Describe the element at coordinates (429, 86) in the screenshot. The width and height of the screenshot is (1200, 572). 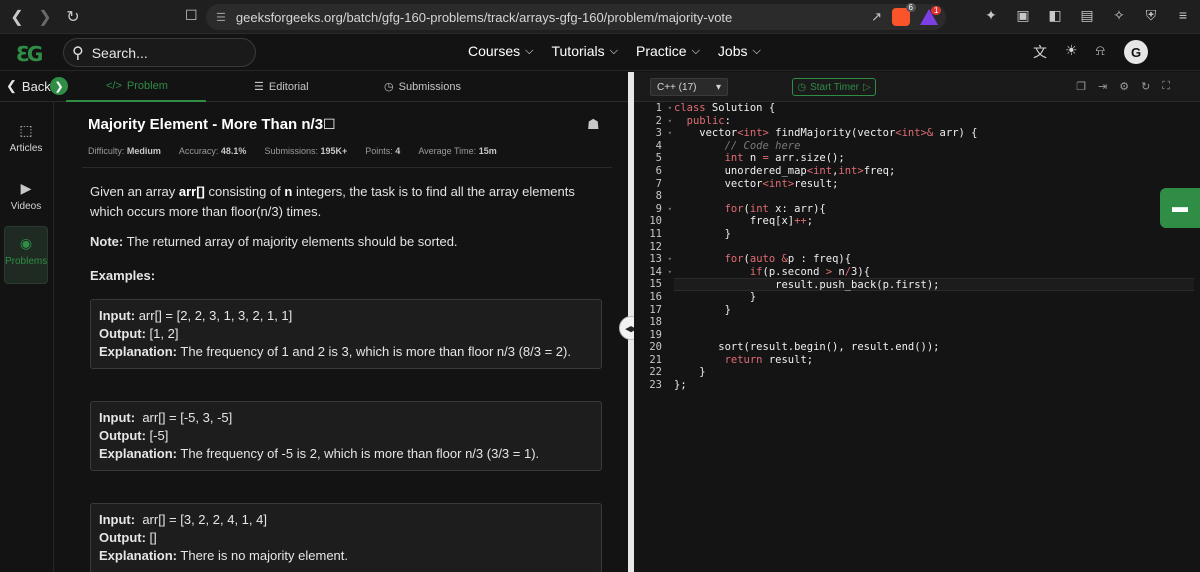
I see `tab-submissions-label: Submissions` at that location.